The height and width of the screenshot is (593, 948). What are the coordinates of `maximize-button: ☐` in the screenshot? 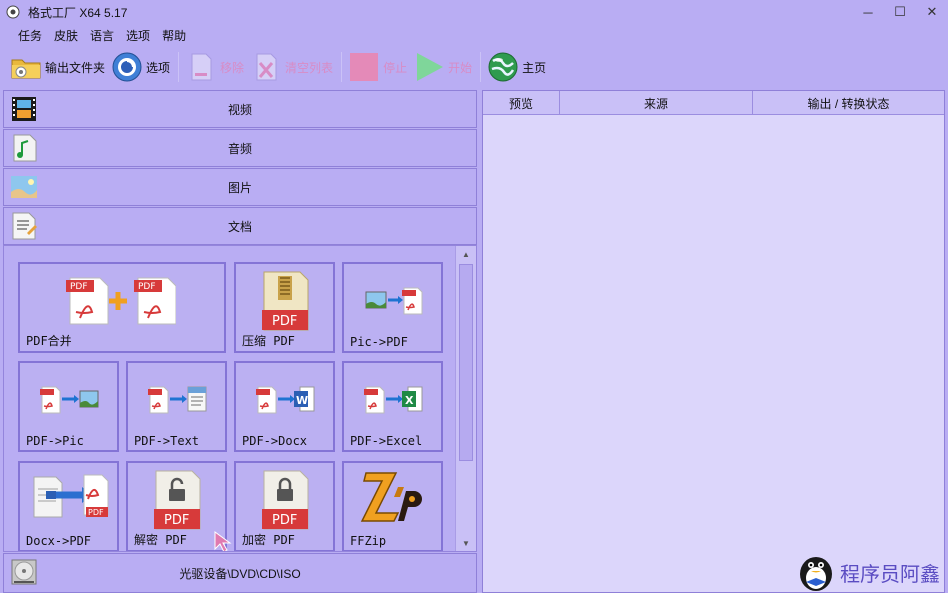 It's located at (900, 12).